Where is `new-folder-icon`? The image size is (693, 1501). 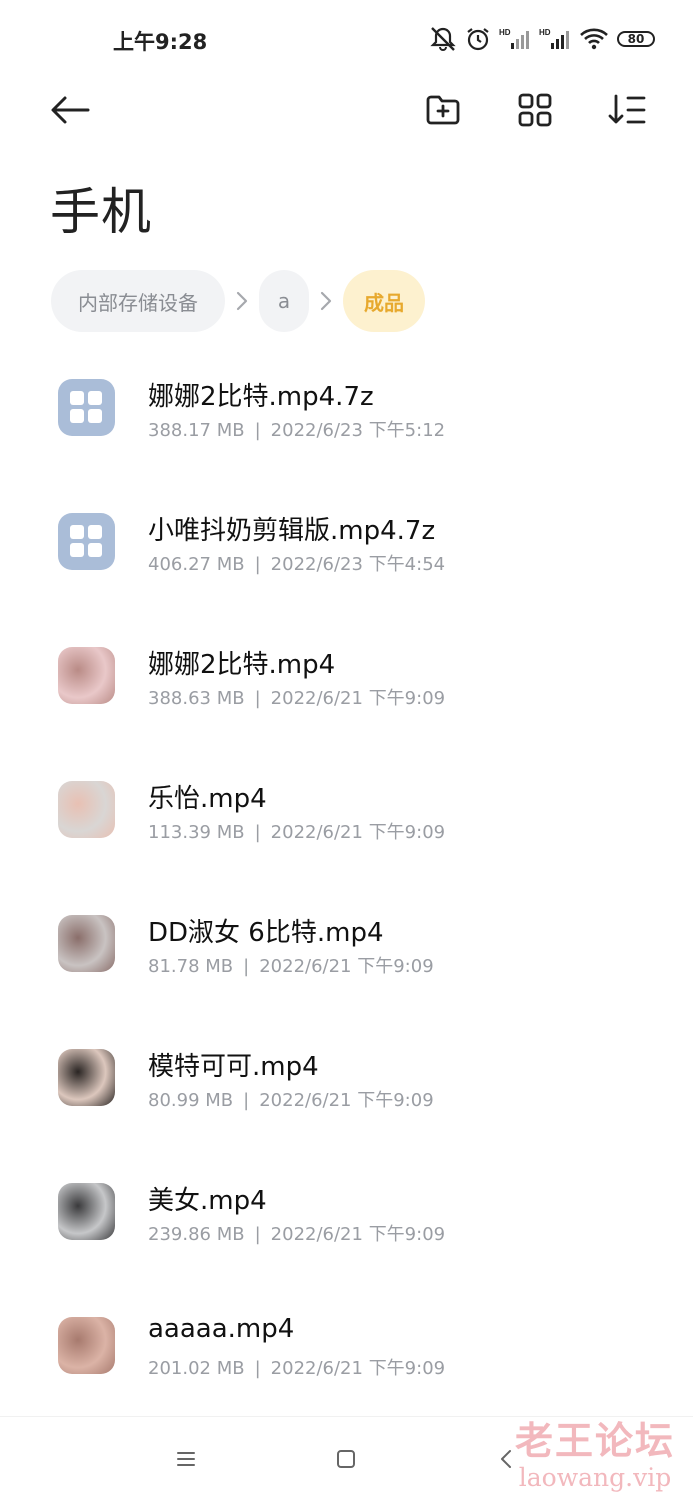
new-folder-icon is located at coordinates (443, 110).